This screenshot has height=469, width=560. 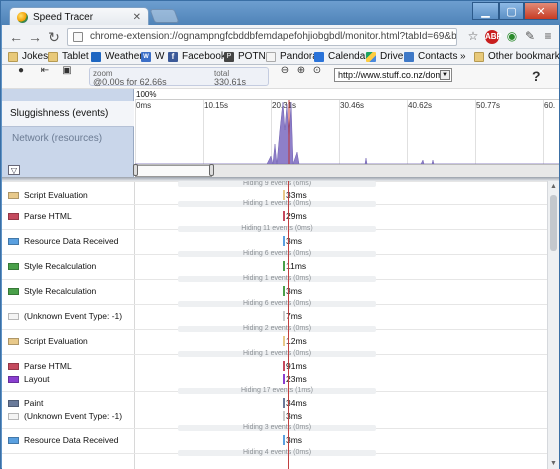 I want to click on event-name: Script Evaluation, so click(x=56, y=341).